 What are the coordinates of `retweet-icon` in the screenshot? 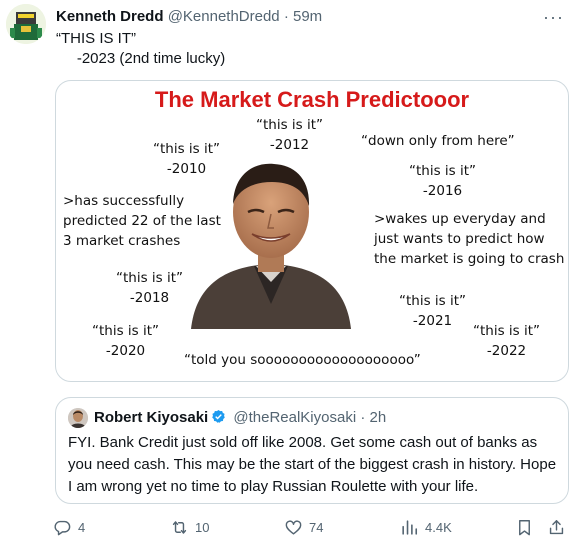 It's located at (179, 527).